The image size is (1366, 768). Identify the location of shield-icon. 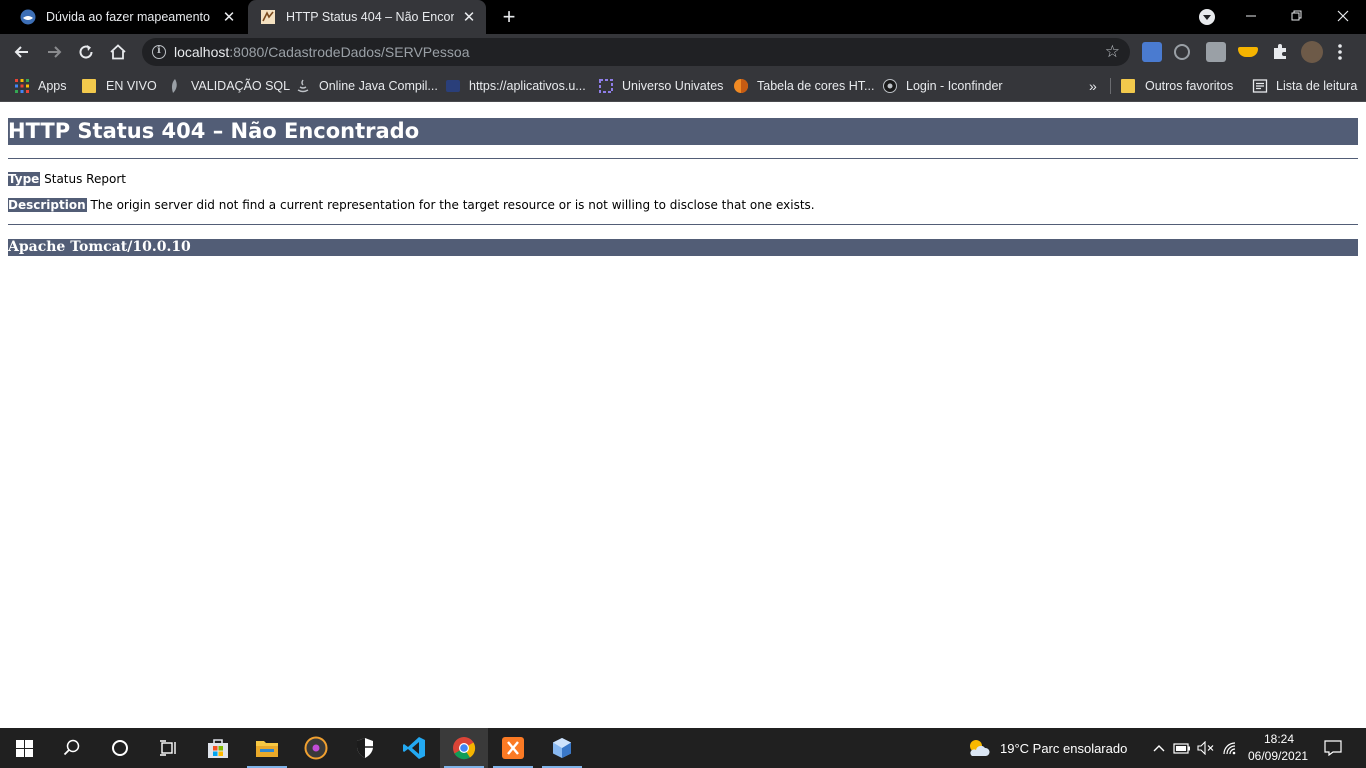
(365, 748).